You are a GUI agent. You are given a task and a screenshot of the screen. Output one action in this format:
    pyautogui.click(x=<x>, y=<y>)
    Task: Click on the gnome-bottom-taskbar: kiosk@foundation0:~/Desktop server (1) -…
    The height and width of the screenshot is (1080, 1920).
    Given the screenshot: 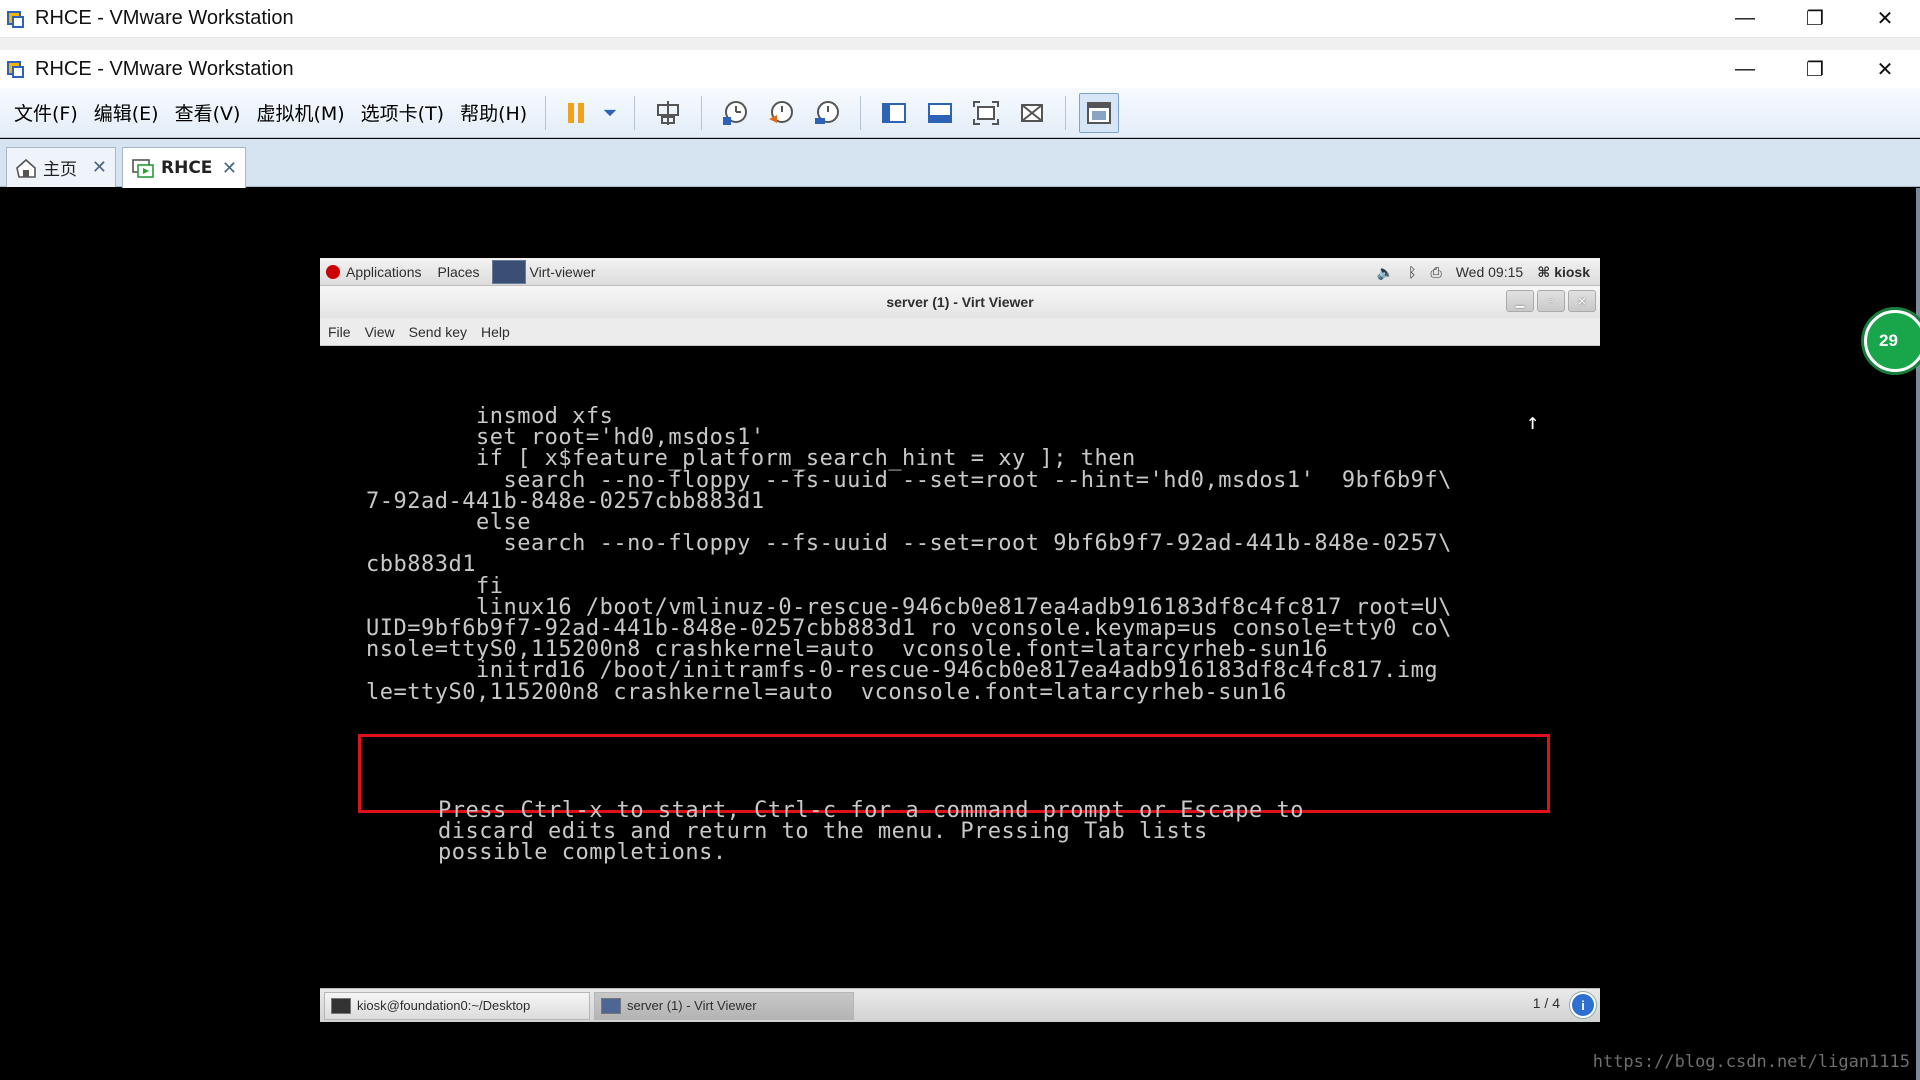 What is the action you would take?
    pyautogui.click(x=960, y=1005)
    